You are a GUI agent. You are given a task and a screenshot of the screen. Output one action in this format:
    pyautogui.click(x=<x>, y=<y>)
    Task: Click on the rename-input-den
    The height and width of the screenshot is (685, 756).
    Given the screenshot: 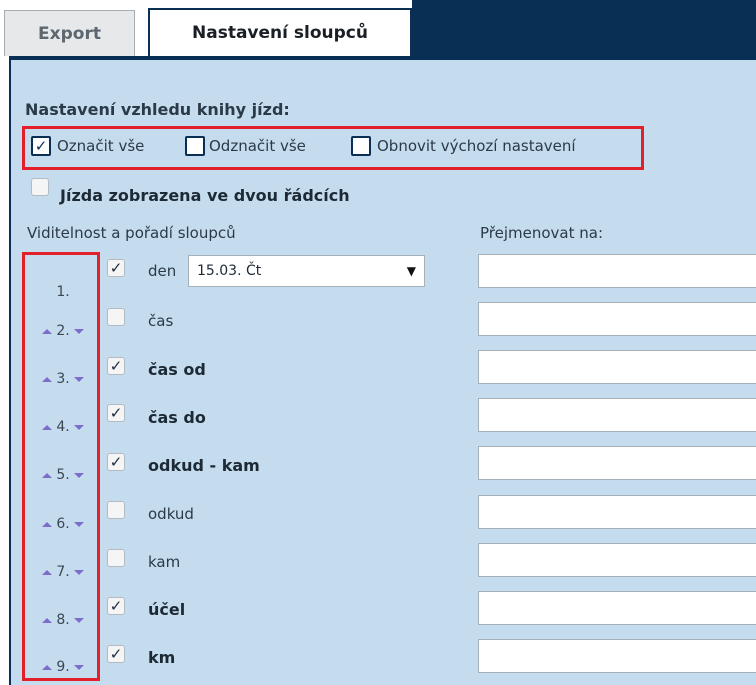 What is the action you would take?
    pyautogui.click(x=617, y=271)
    